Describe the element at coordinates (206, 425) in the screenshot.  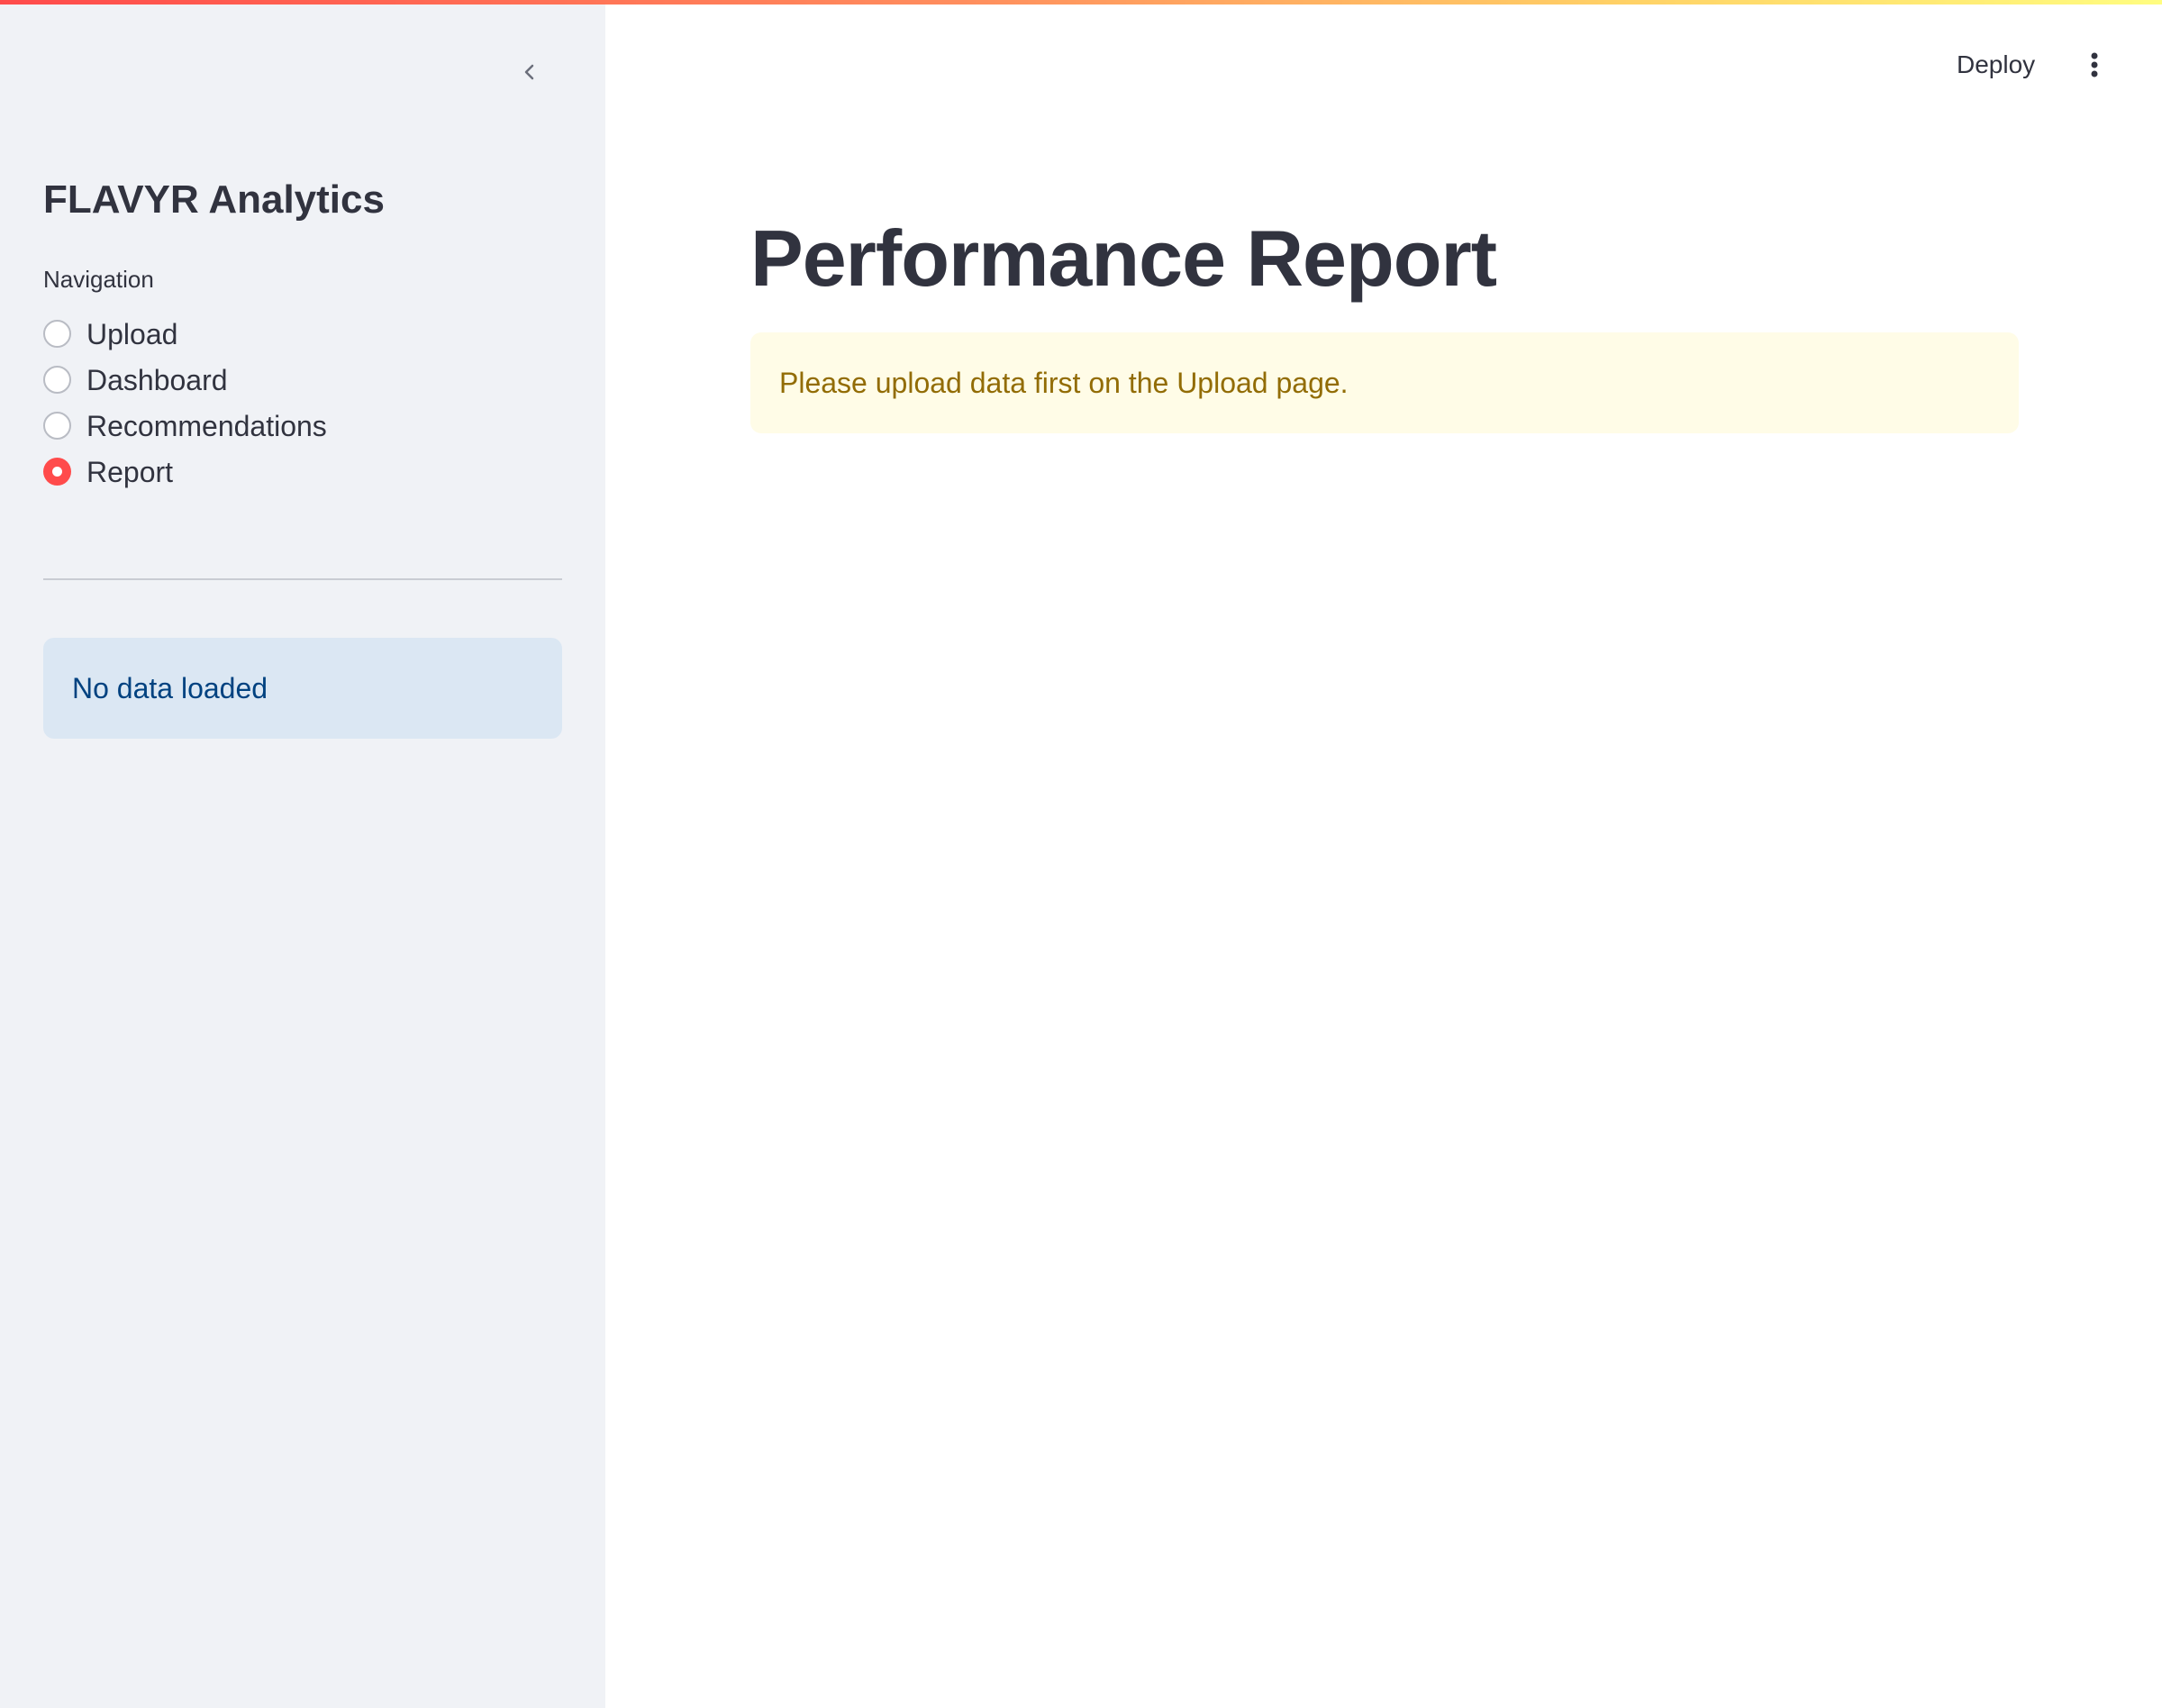
I see `nav-option-label: Recommendations` at that location.